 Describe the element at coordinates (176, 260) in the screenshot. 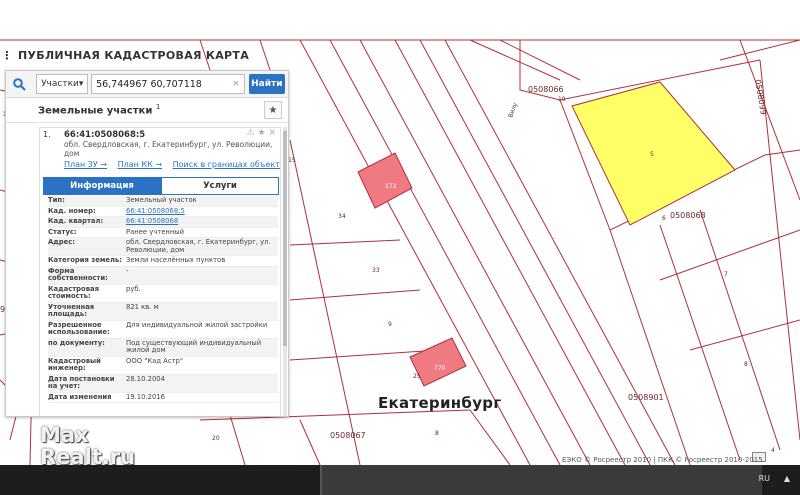

I see `info-value: Земли населённых пунктов` at that location.